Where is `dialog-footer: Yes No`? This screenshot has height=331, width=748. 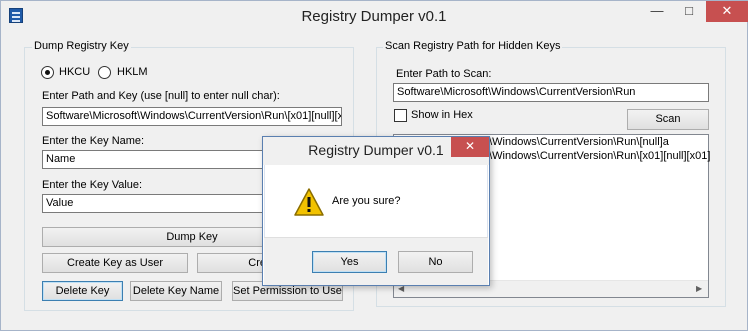
dialog-footer: Yes No is located at coordinates (376, 261).